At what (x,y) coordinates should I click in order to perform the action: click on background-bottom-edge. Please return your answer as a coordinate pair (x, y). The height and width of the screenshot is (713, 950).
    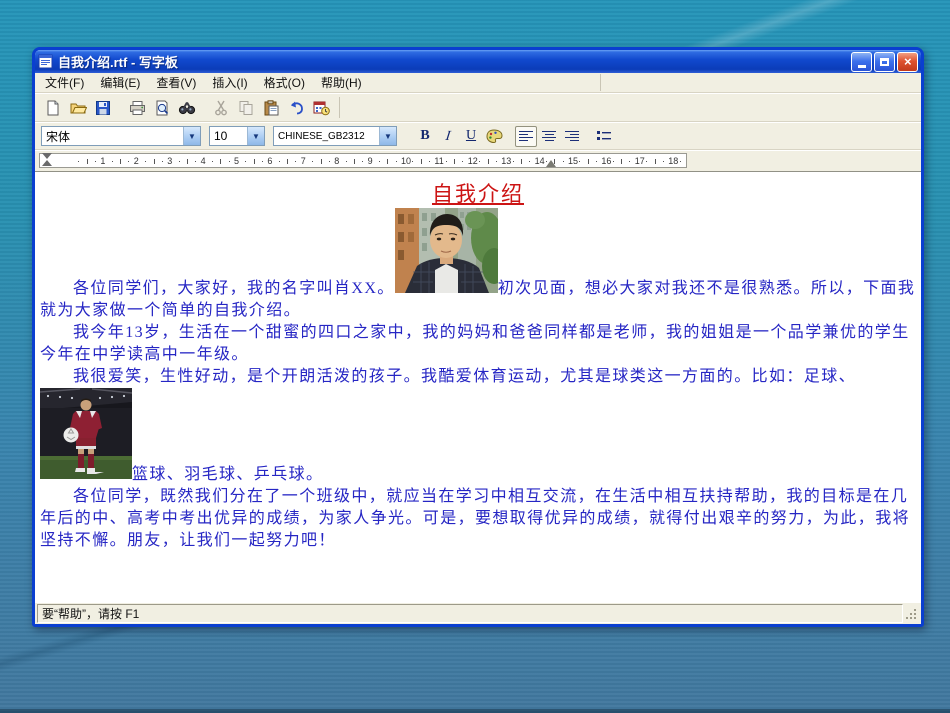
    Looking at the image, I should click on (475, 711).